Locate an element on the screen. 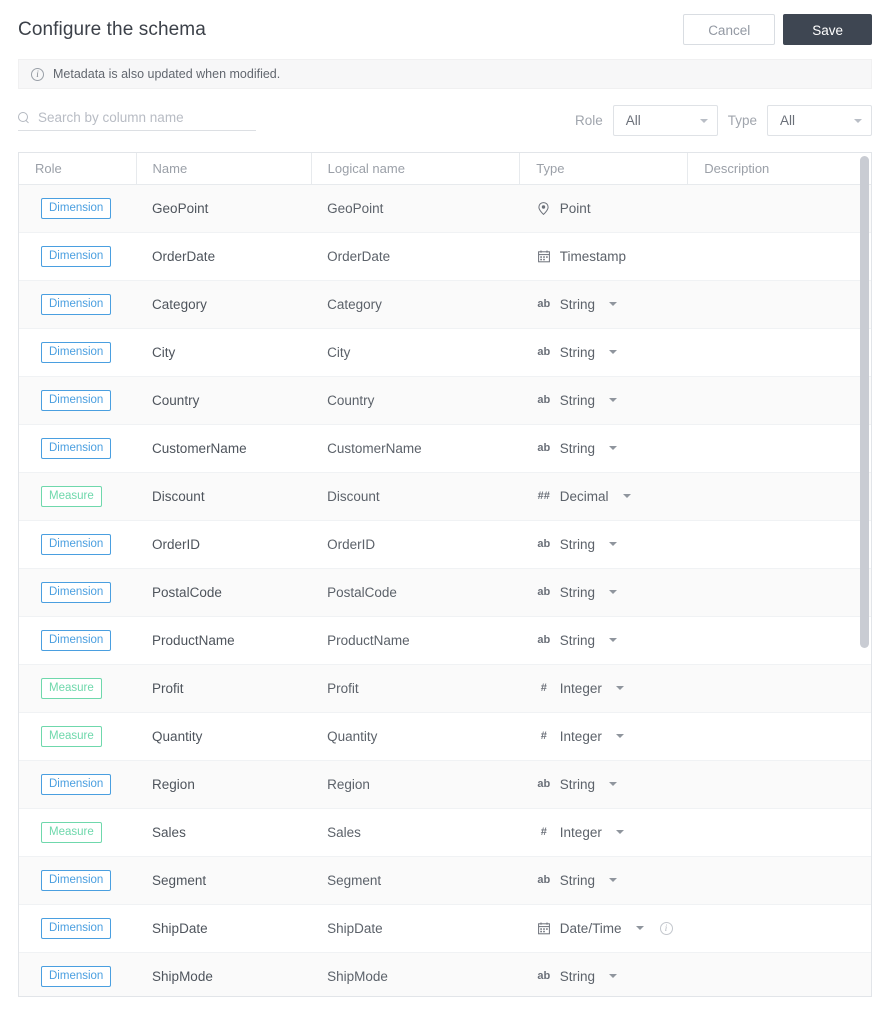 This screenshot has height=1012, width=890. cell-logical-name: City is located at coordinates (415, 352).